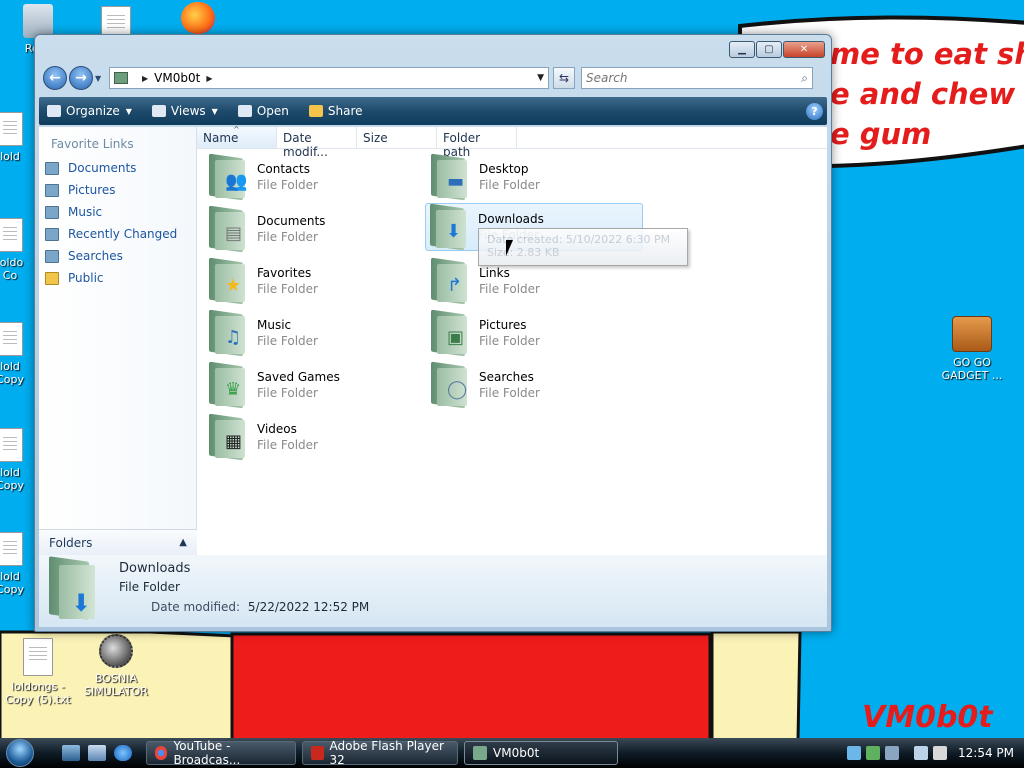 This screenshot has height=768, width=1024. Describe the element at coordinates (117, 278) in the screenshot. I see `nav-link-public: Public` at that location.